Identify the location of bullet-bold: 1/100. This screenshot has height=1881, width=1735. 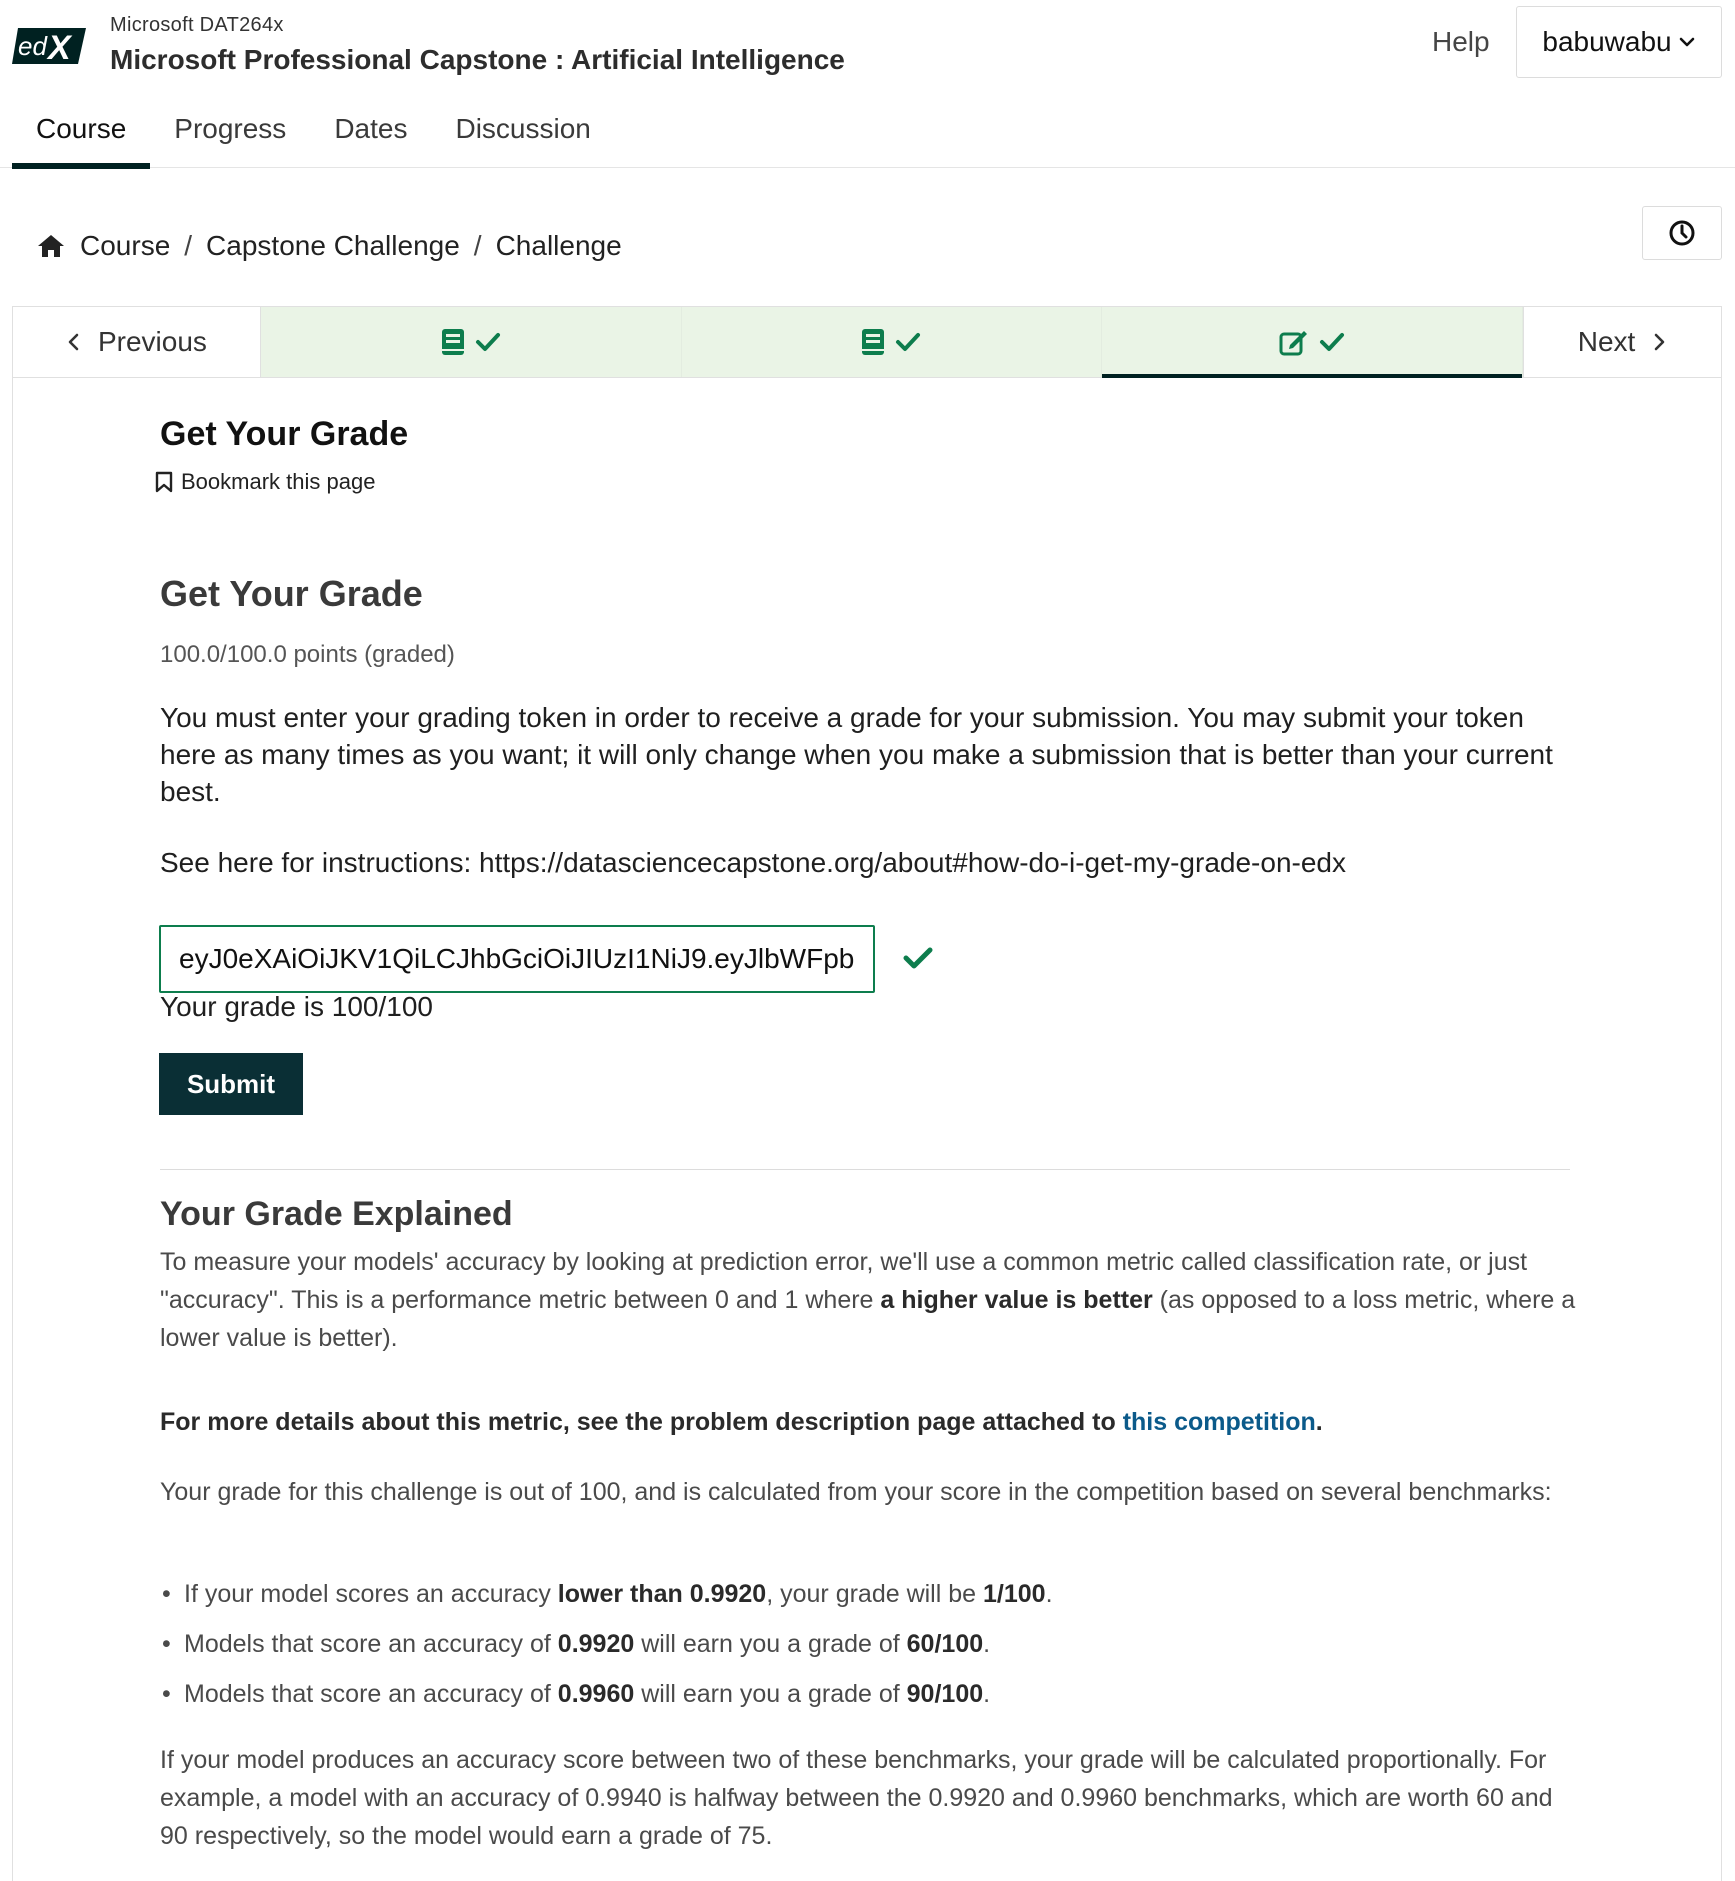
(1014, 1594).